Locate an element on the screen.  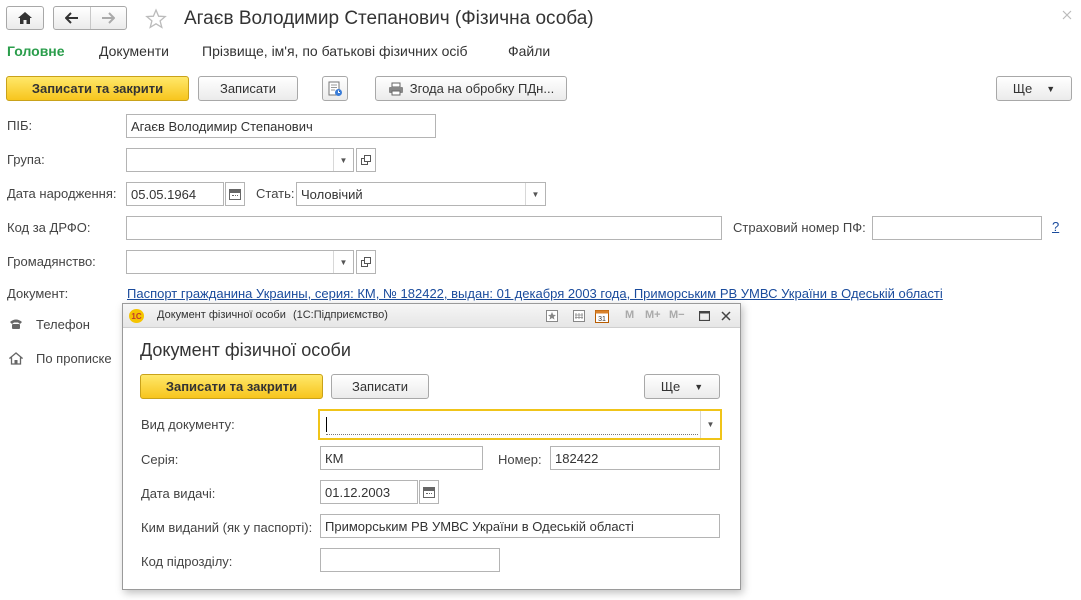
arrow-right-icon is located at coordinates (109, 18).